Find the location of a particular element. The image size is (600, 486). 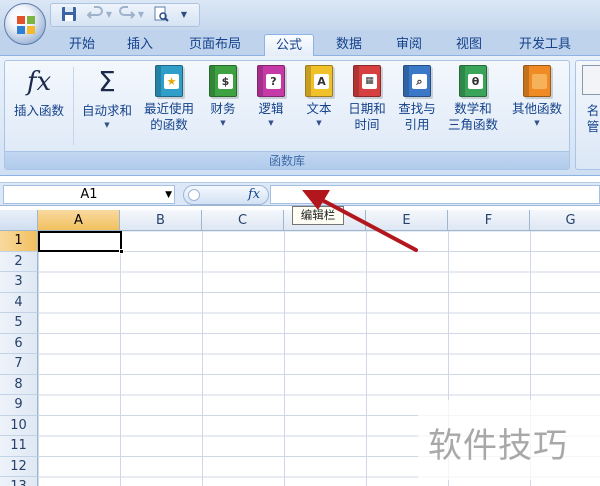

insert-function-icon: fx is located at coordinates (254, 195).